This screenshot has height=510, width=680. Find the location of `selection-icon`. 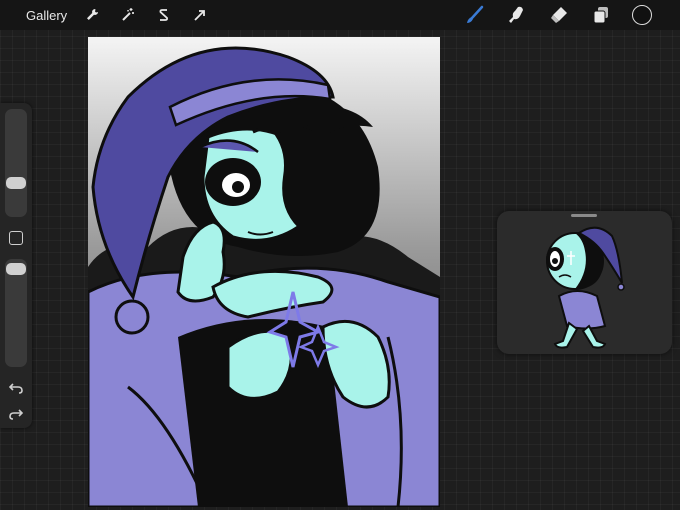

selection-icon is located at coordinates (164, 15).